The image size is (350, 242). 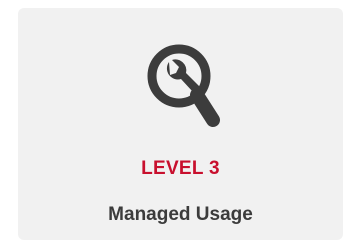 What do you see at coordinates (183, 85) in the screenshot?
I see `magnifier-wrench-icon` at bounding box center [183, 85].